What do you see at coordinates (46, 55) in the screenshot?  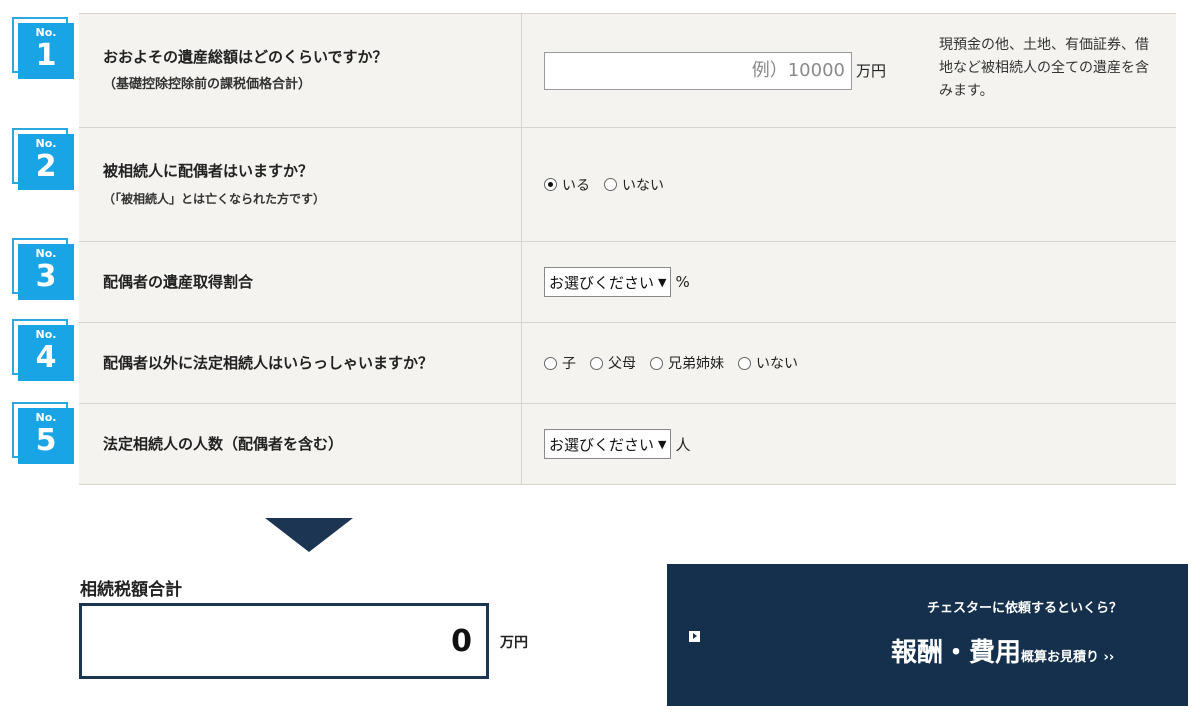 I see `badge-number: 1` at bounding box center [46, 55].